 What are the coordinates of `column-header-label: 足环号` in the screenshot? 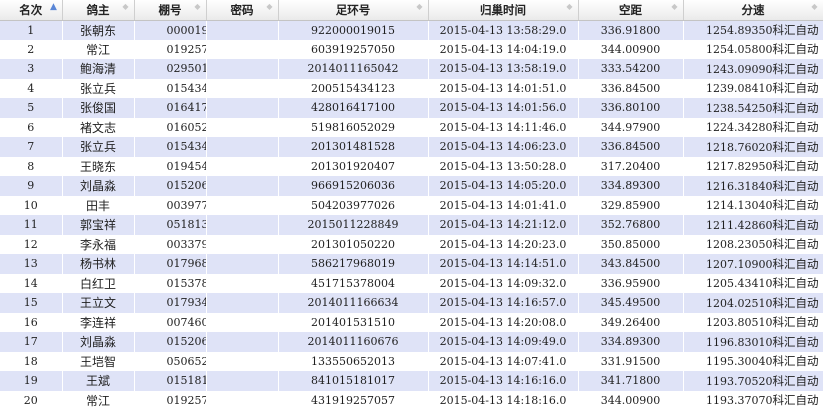 It's located at (353, 9).